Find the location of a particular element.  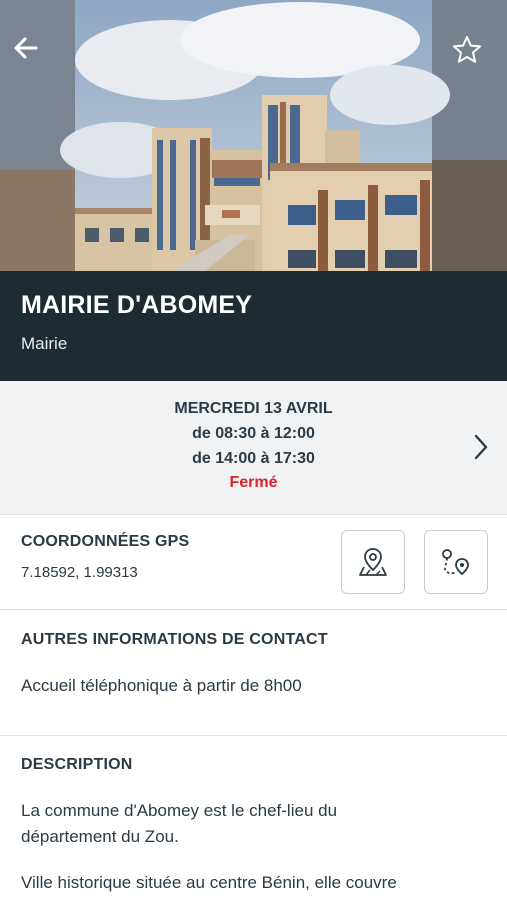

description-heading: DESCRIPTION is located at coordinates (77, 764).